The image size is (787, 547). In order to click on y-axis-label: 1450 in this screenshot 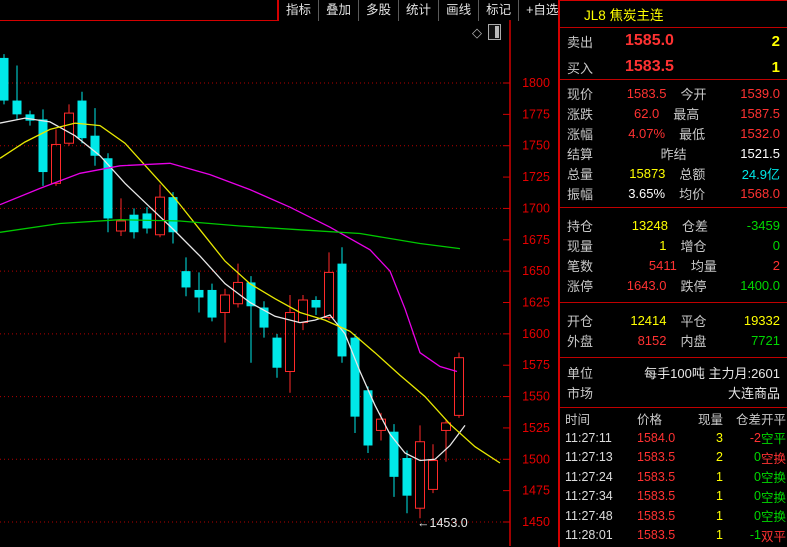, I will do `click(536, 522)`.